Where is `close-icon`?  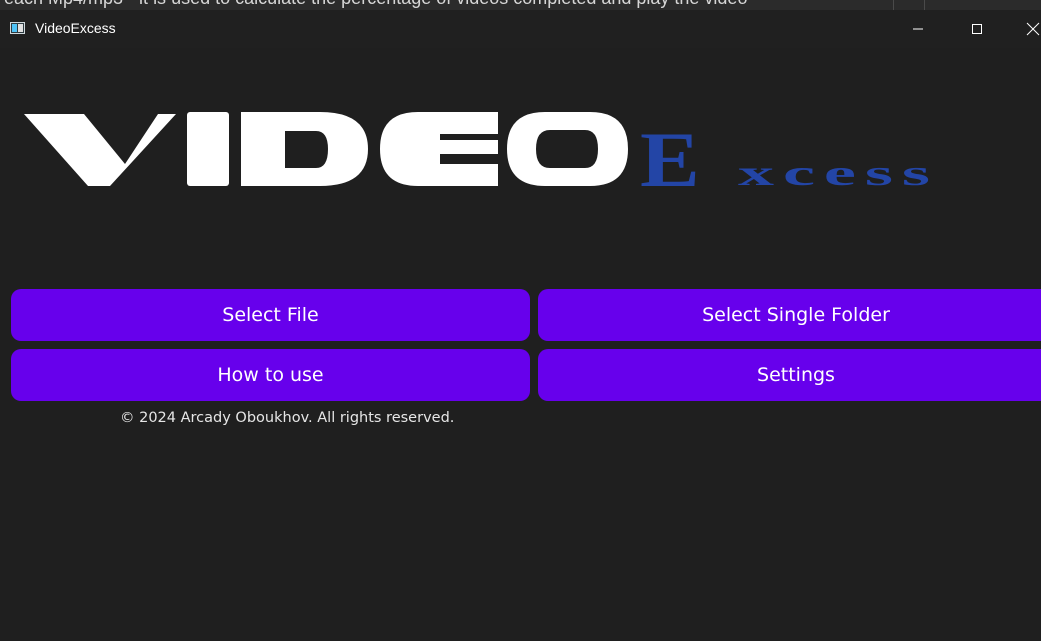 close-icon is located at coordinates (1033, 29).